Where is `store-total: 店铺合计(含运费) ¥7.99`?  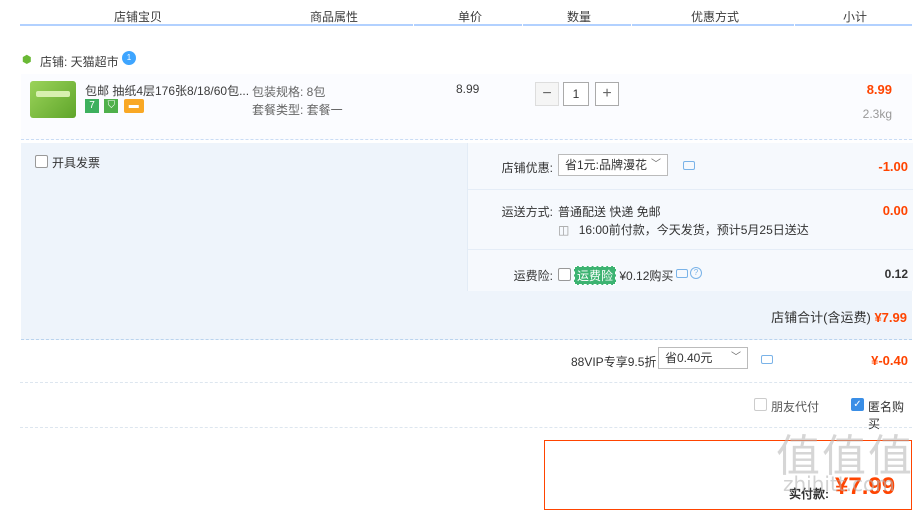
store-total: 店铺合计(含运费) ¥7.99 is located at coordinates (839, 316).